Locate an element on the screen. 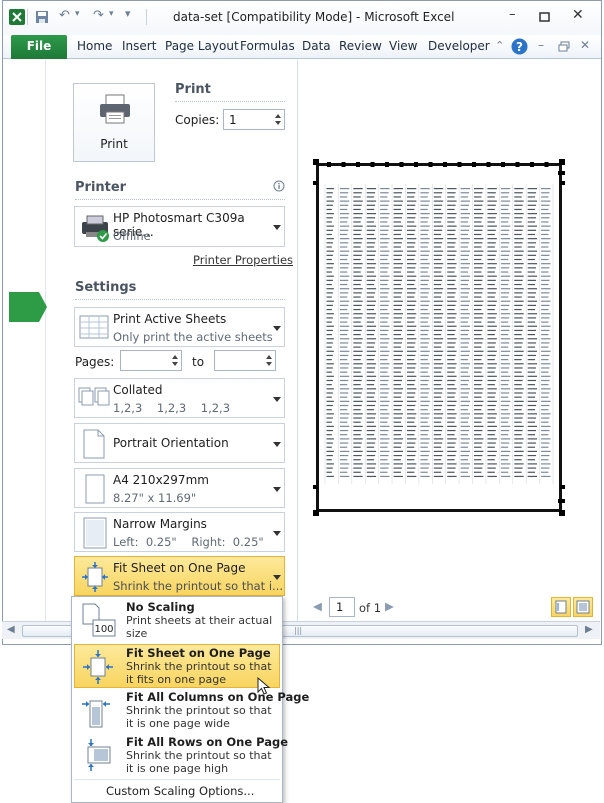 The image size is (604, 803). page-number-input: 1 is located at coordinates (342, 607).